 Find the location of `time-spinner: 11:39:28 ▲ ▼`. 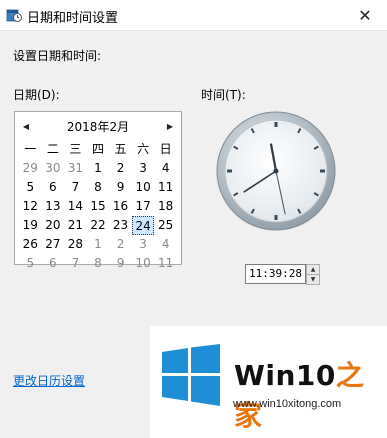

time-spinner: 11:39:28 ▲ ▼ is located at coordinates (282, 274).